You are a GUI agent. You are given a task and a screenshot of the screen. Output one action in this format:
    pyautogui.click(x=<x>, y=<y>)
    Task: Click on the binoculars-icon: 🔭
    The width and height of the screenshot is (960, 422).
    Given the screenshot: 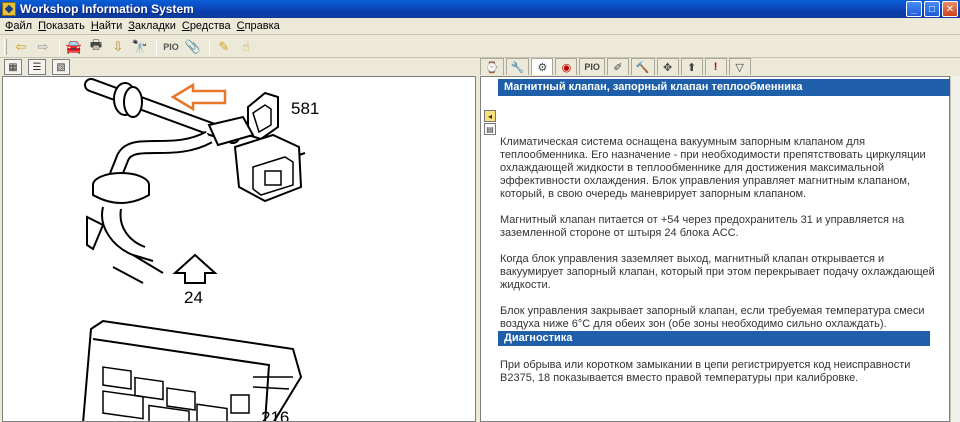 What is the action you would take?
    pyautogui.click(x=140, y=47)
    